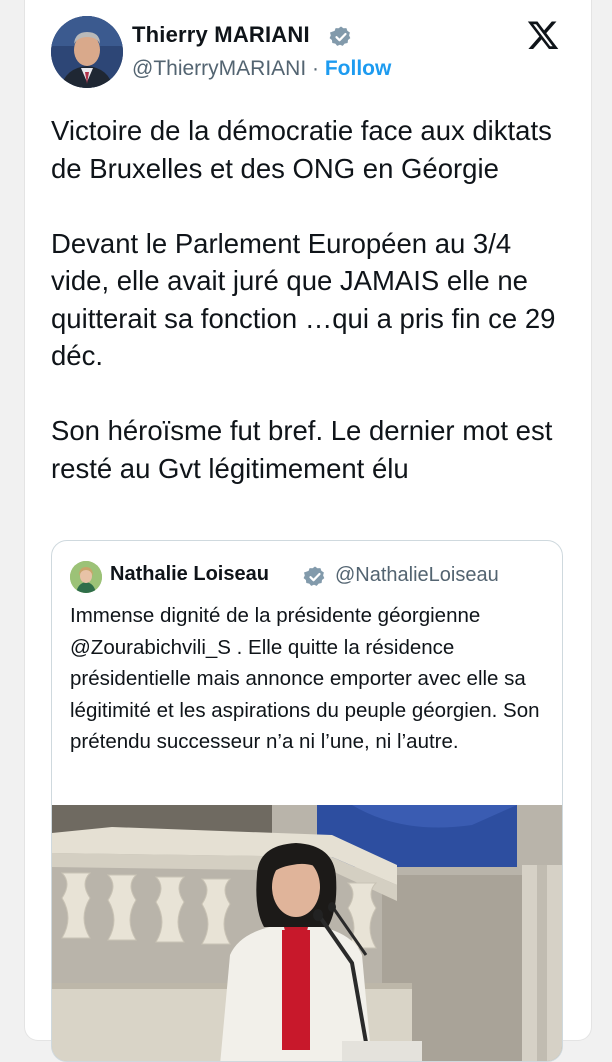  What do you see at coordinates (417, 575) in the screenshot?
I see `quoted-author-handle: @NathalieLoiseau` at bounding box center [417, 575].